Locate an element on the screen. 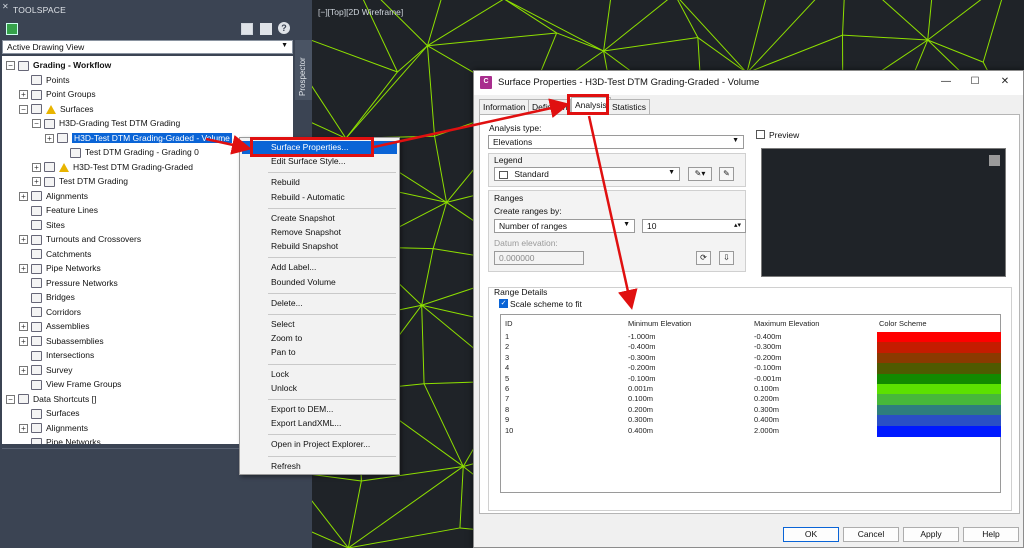 Image resolution: width=1024 pixels, height=548 pixels. col-header-id: ID is located at coordinates (509, 323).